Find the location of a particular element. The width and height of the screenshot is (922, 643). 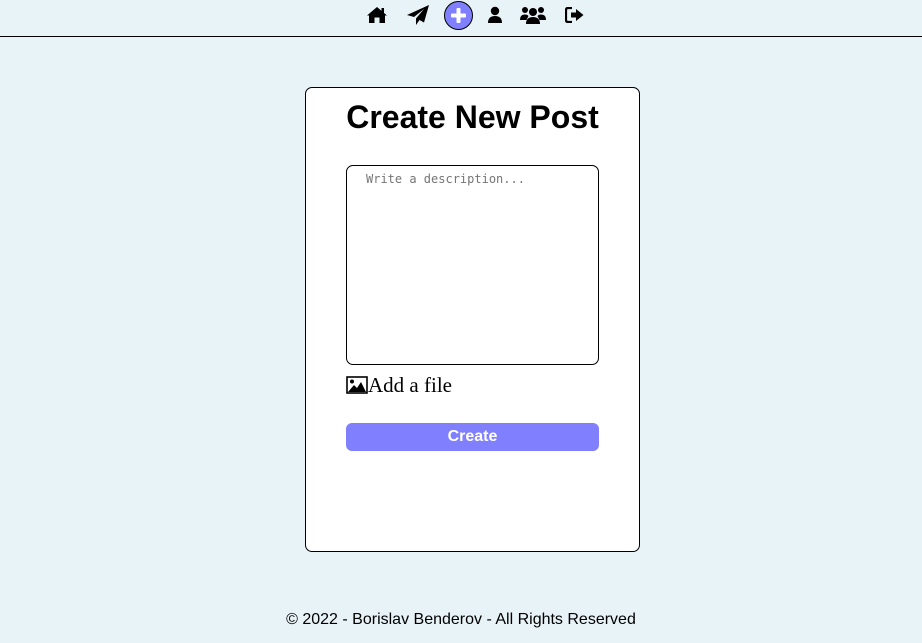

paper-plane-icon is located at coordinates (418, 15).